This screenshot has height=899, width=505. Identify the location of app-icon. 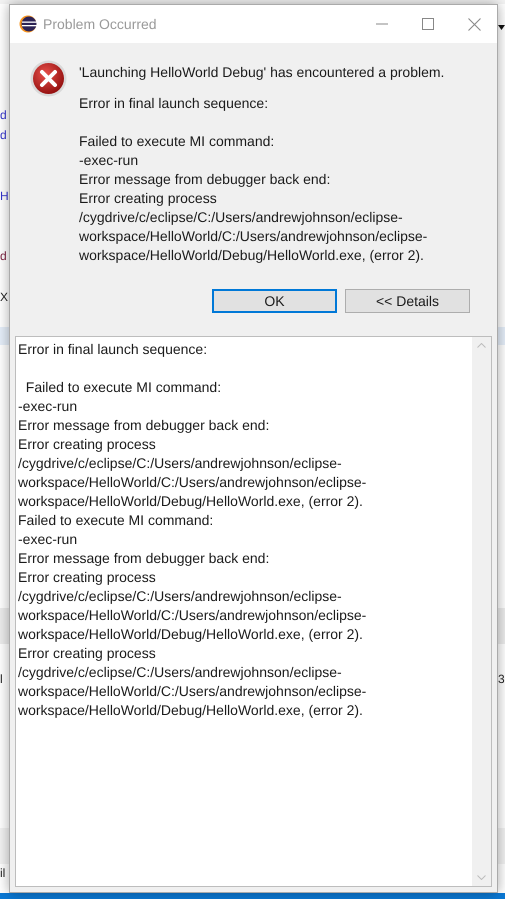
(28, 24).